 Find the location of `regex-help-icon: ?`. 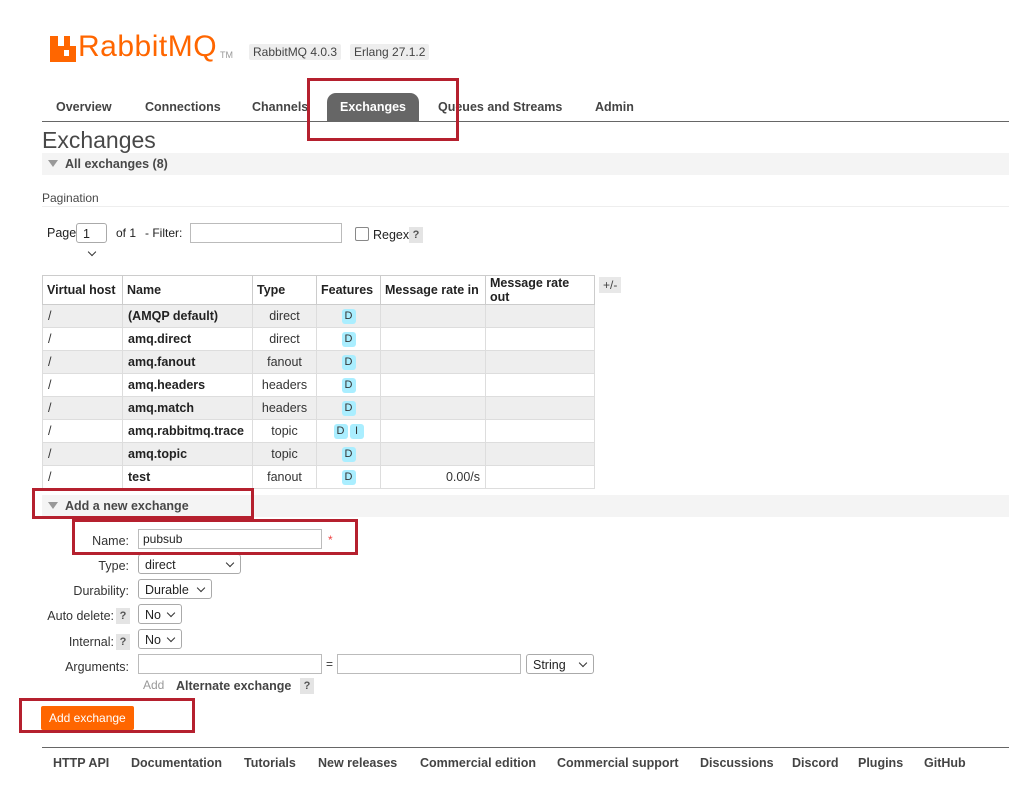

regex-help-icon: ? is located at coordinates (416, 235).